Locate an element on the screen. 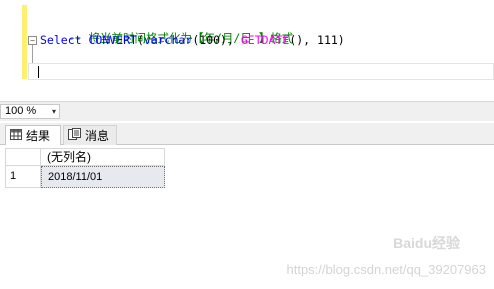  tab-messages: 消息 is located at coordinates (90, 135).